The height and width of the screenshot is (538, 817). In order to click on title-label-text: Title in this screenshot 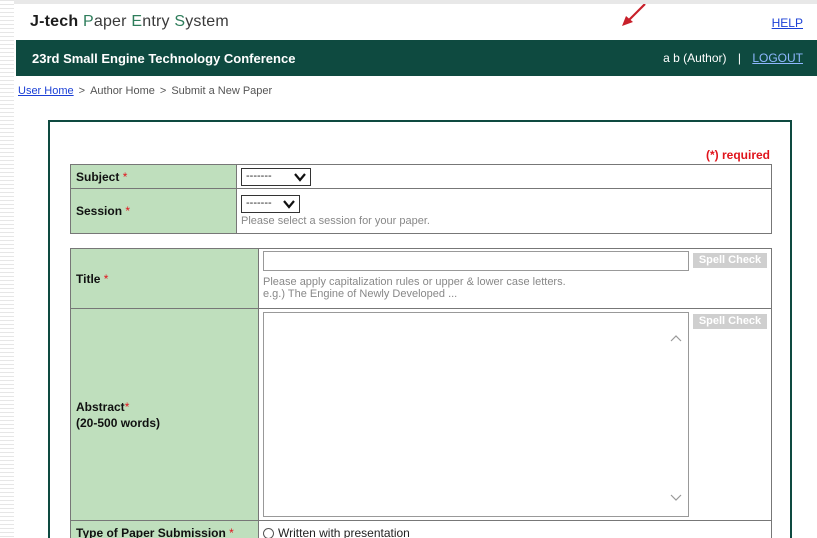, I will do `click(88, 278)`.